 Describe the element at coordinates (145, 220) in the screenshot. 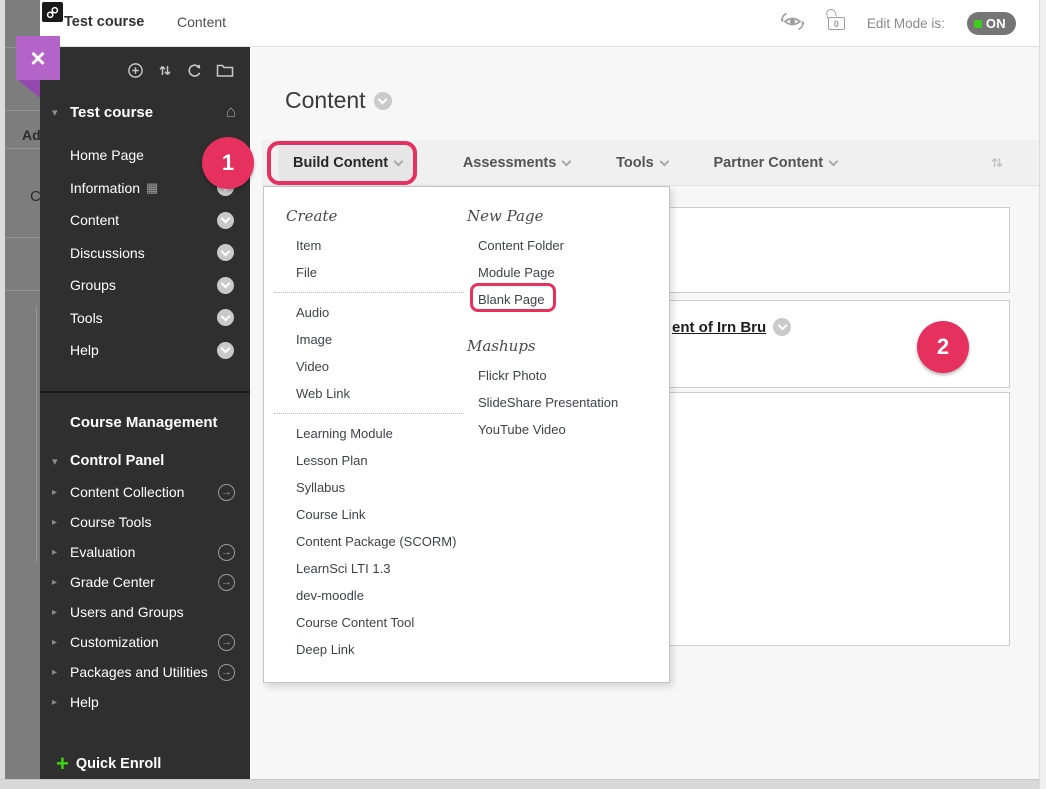

I see `sidebar-item-content: Content` at that location.